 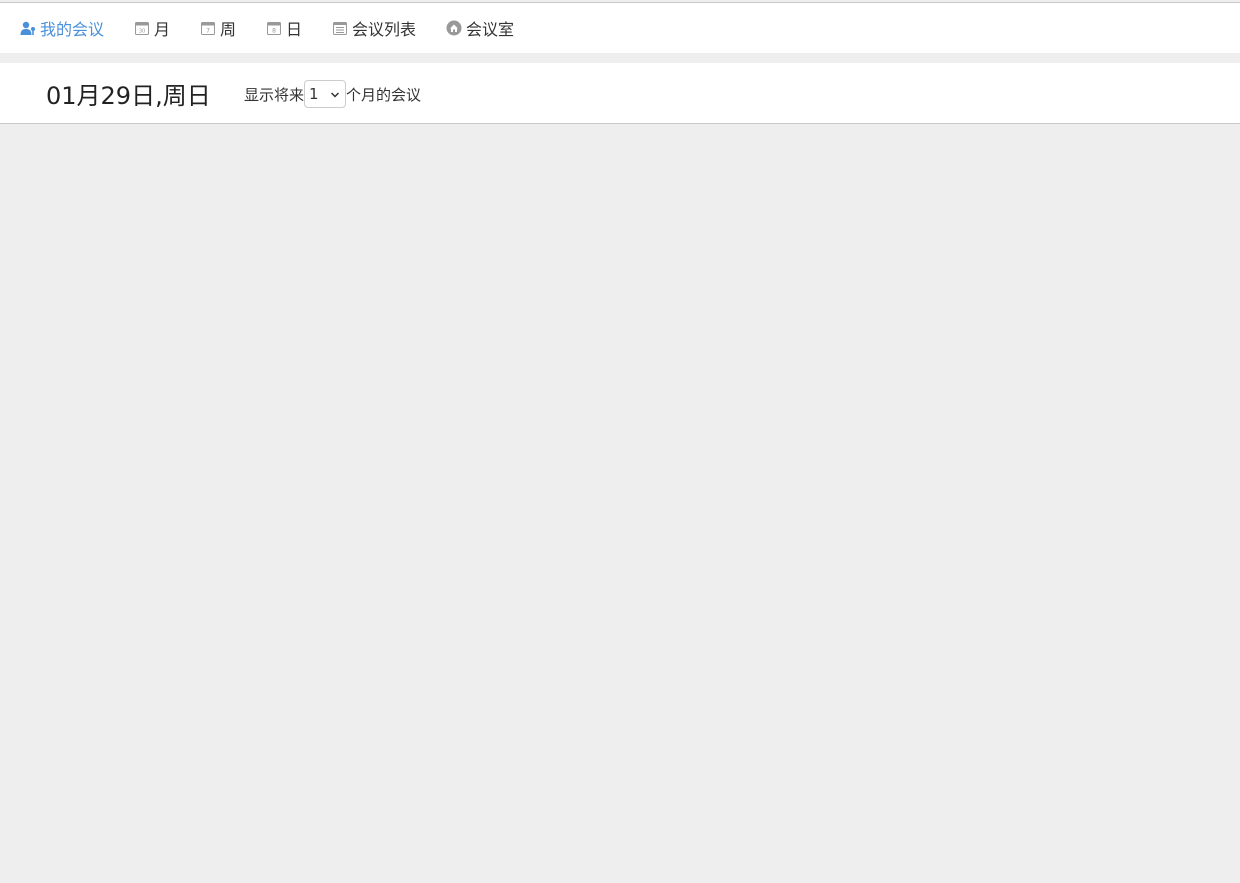 I want to click on calendar-week-icon: 7, so click(x=208, y=28).